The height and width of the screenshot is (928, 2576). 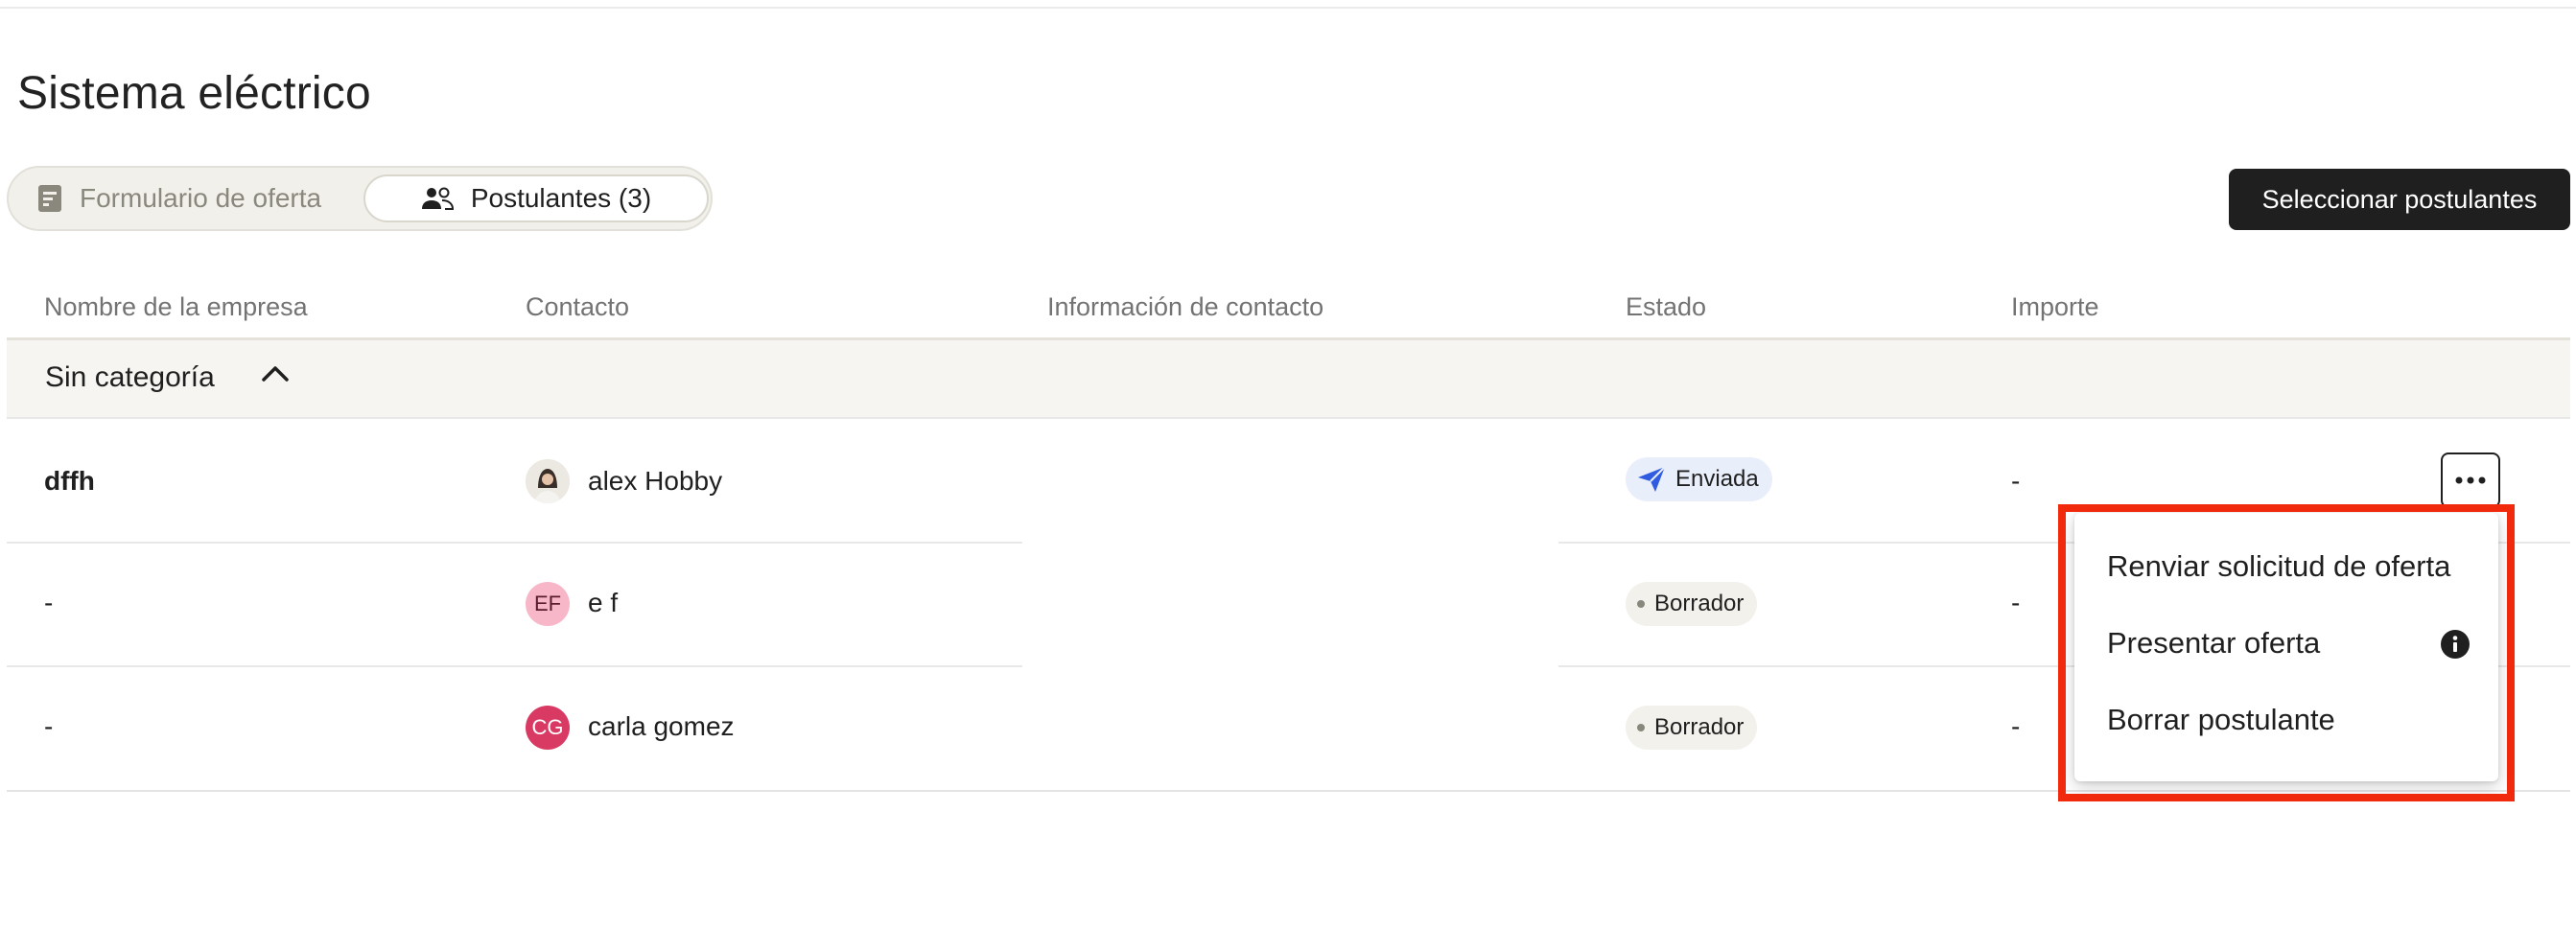 I want to click on page-title: Sistema eléctrico, so click(x=194, y=94).